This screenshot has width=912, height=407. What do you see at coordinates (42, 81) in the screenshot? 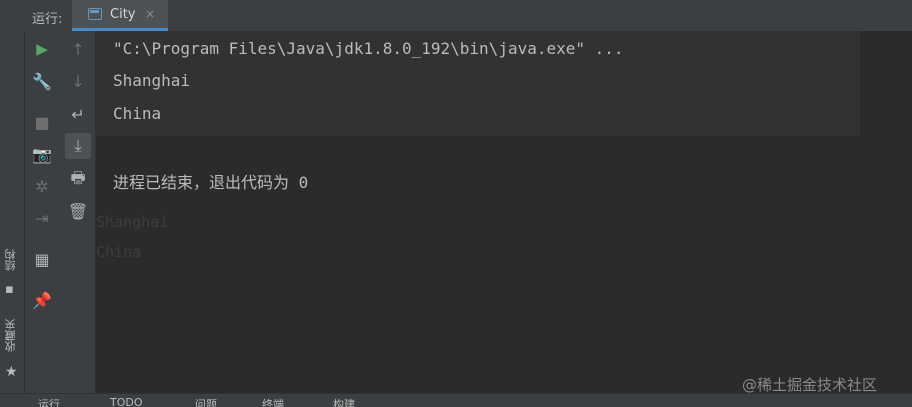
I see `wrench-icon: 🔧` at bounding box center [42, 81].